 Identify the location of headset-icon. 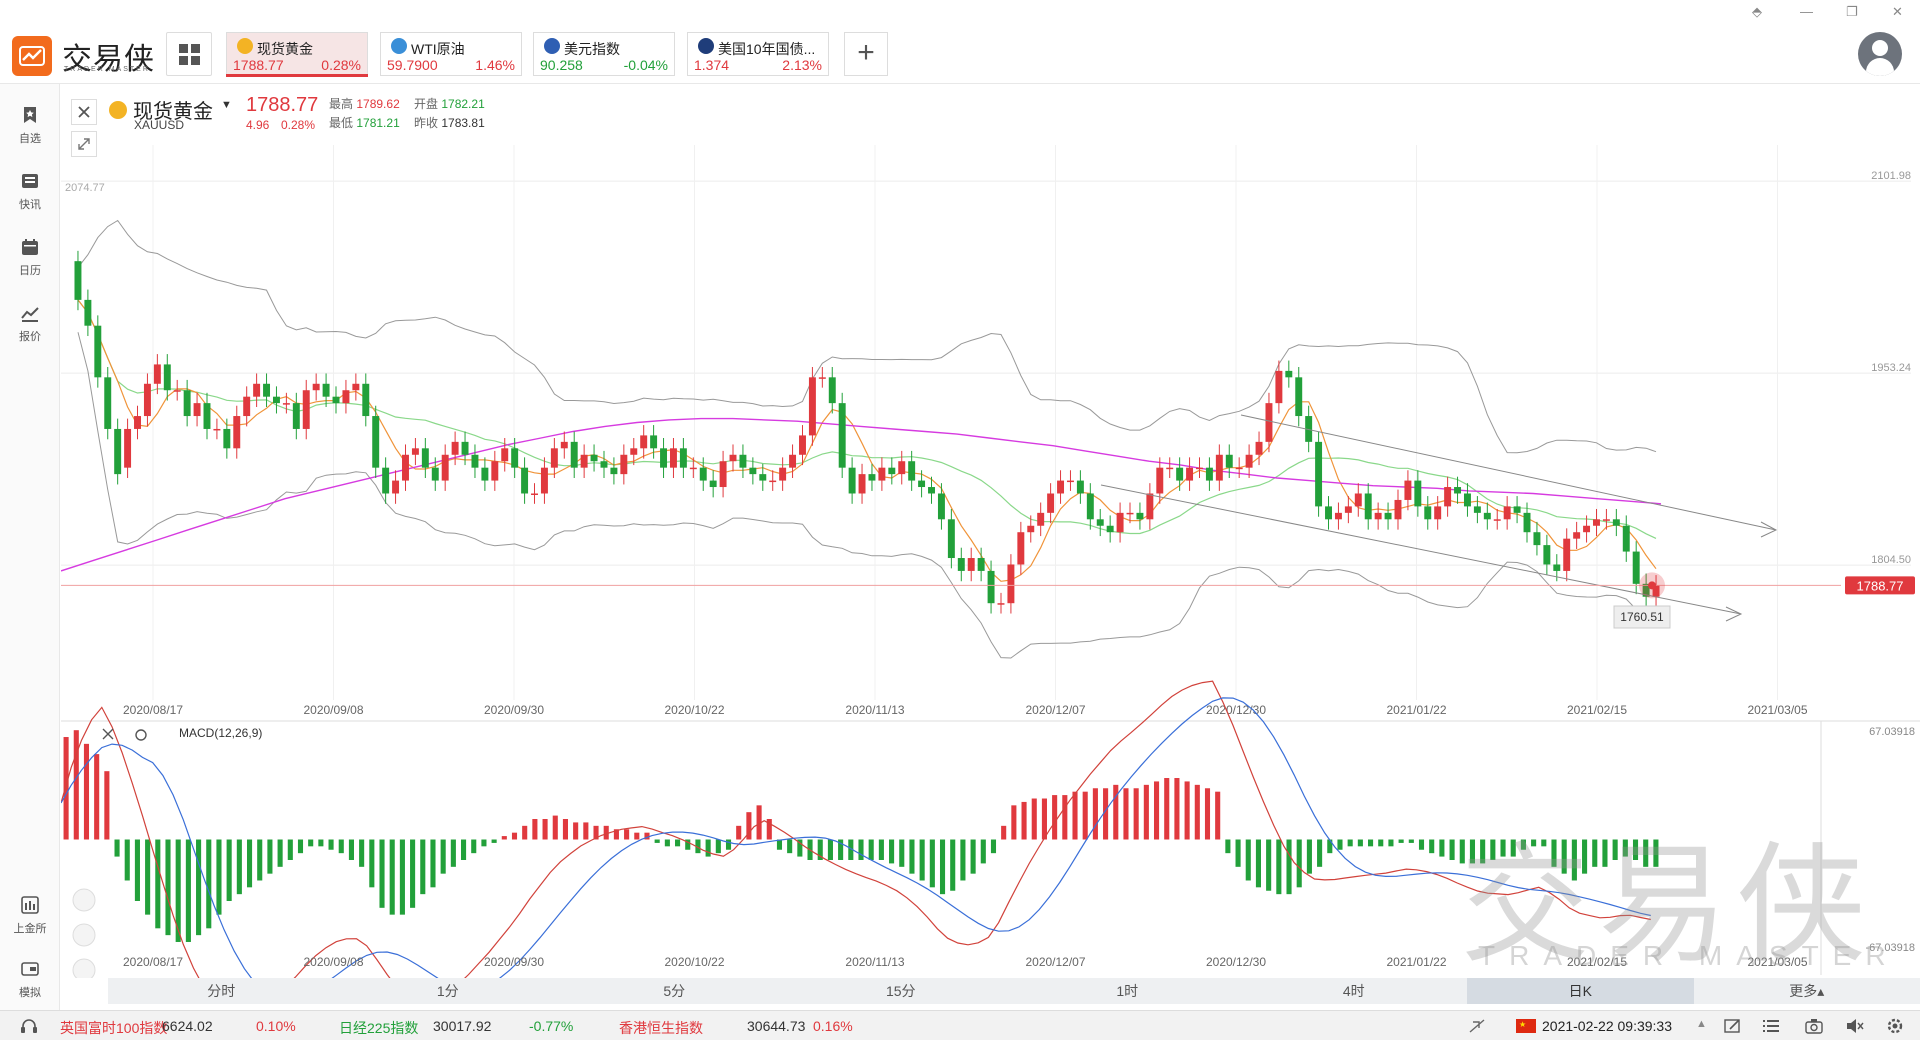
(29, 1026).